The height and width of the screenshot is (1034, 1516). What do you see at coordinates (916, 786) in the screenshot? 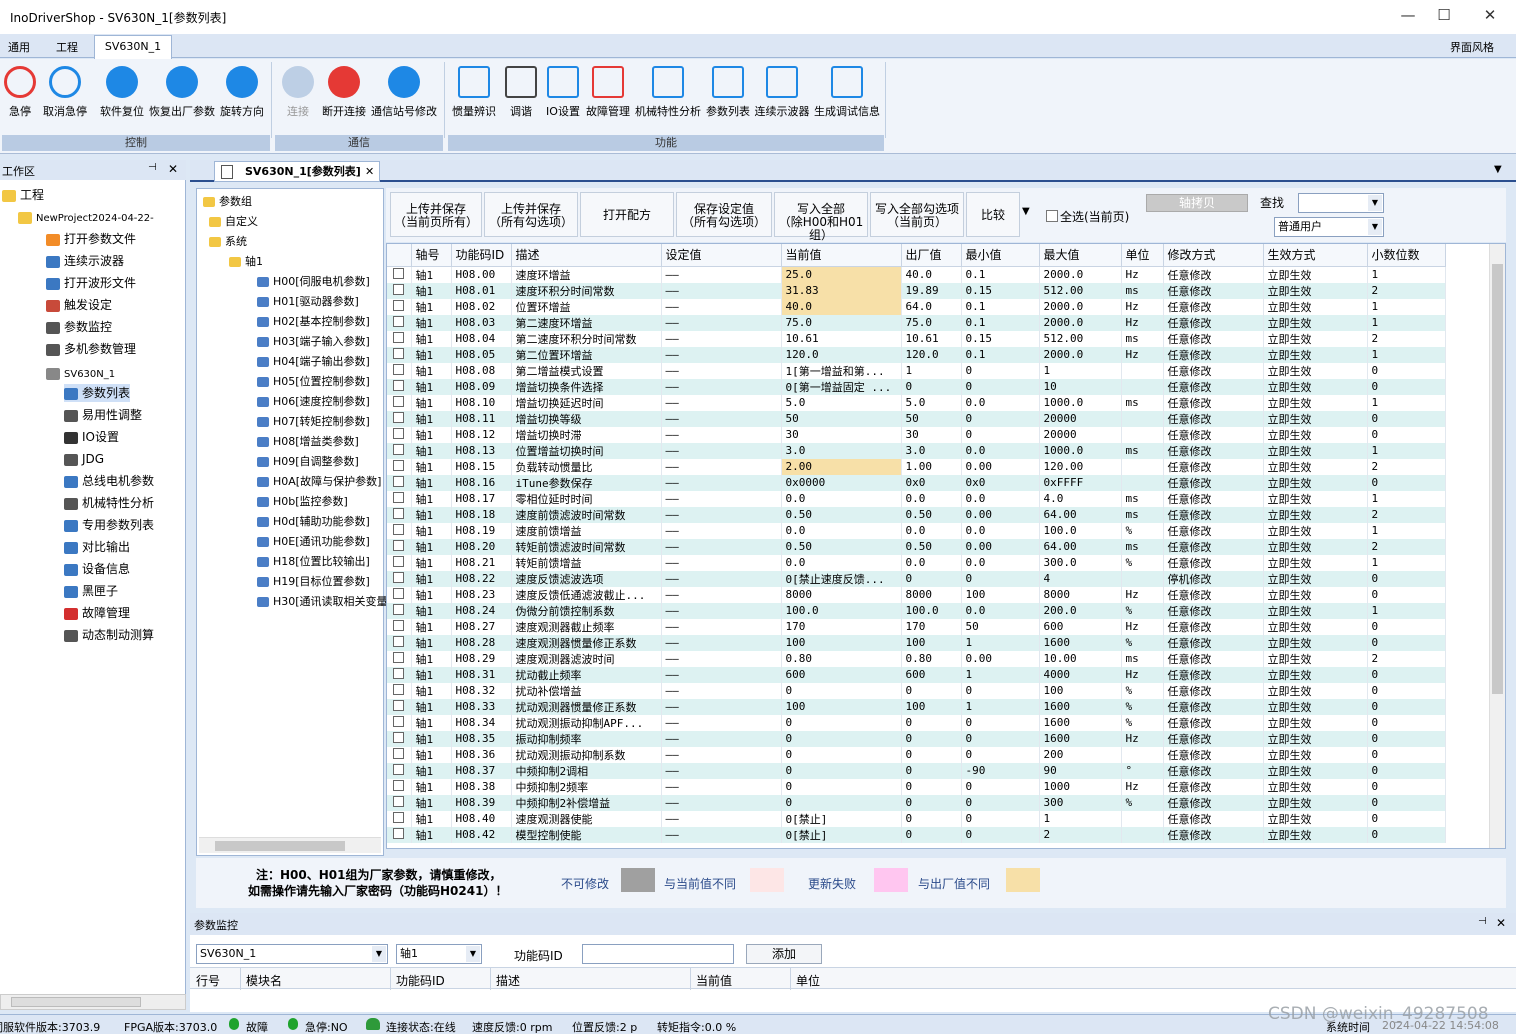
I see `table-row: 轴1 H08.38 中频抑制2频率 —— 0 0 0 1000 Hz 任意修改 立即生效 0` at bounding box center [916, 786].